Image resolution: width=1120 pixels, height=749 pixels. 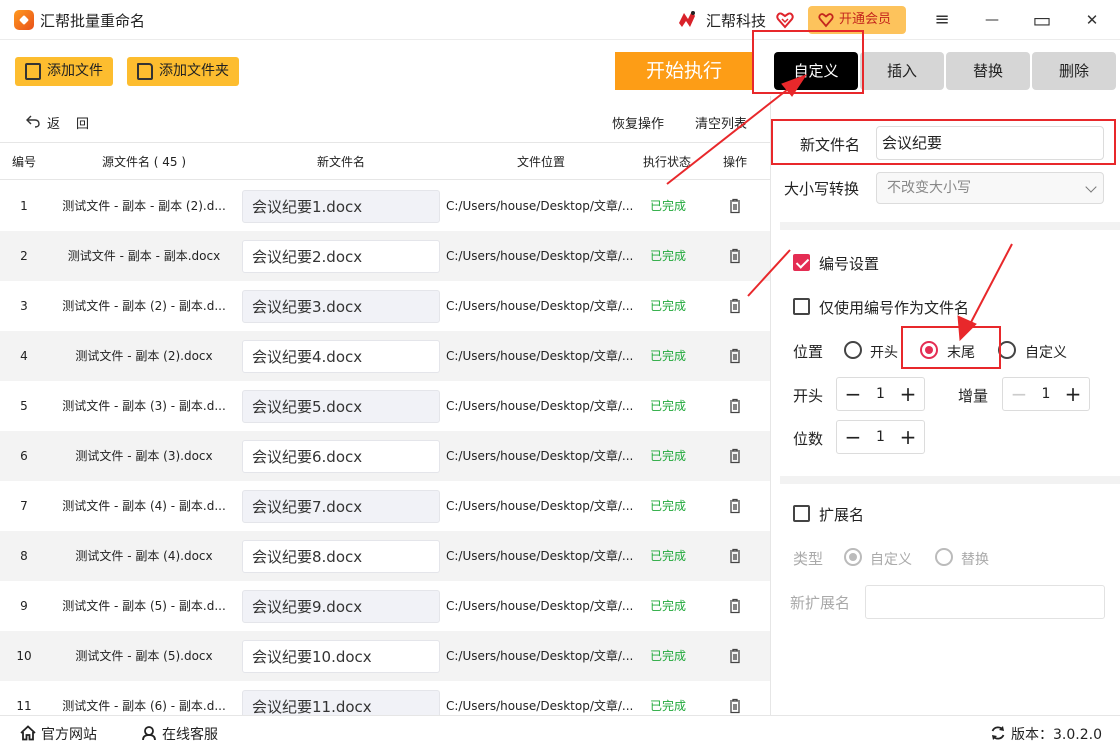 What do you see at coordinates (785, 20) in the screenshot?
I see `heart-icon` at bounding box center [785, 20].